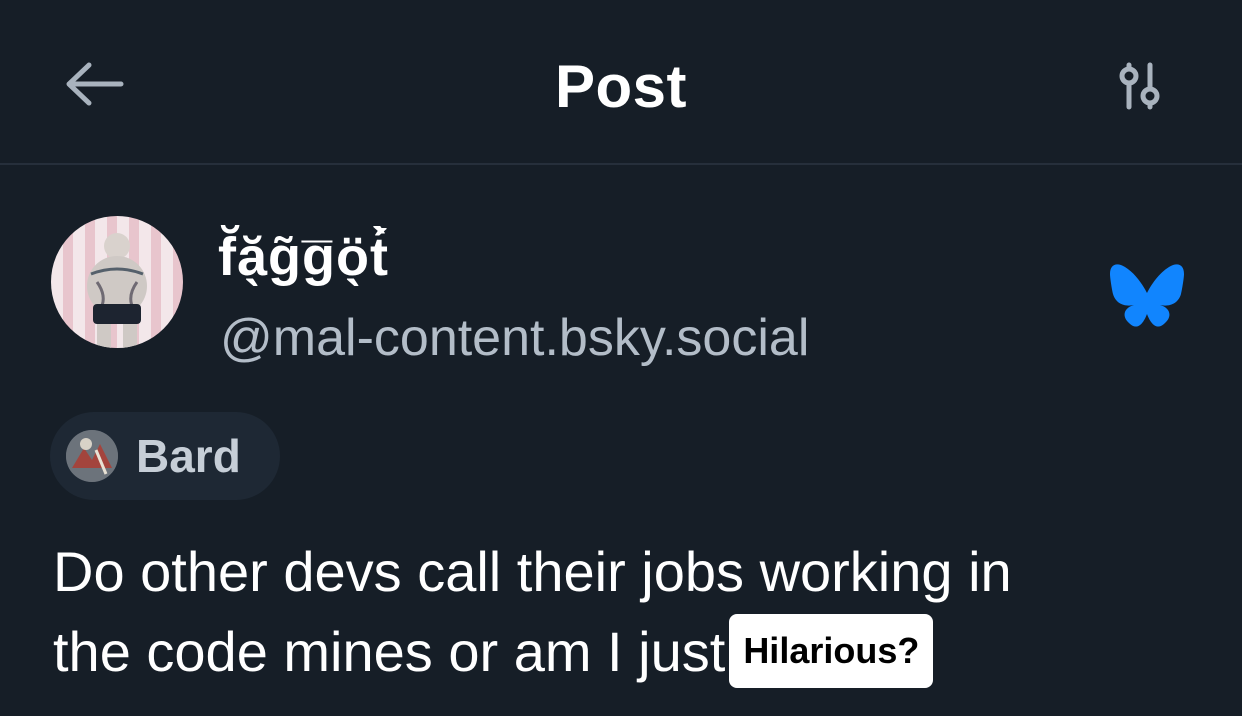  What do you see at coordinates (831, 651) in the screenshot?
I see `caption-sticker: Hilarious?` at bounding box center [831, 651].